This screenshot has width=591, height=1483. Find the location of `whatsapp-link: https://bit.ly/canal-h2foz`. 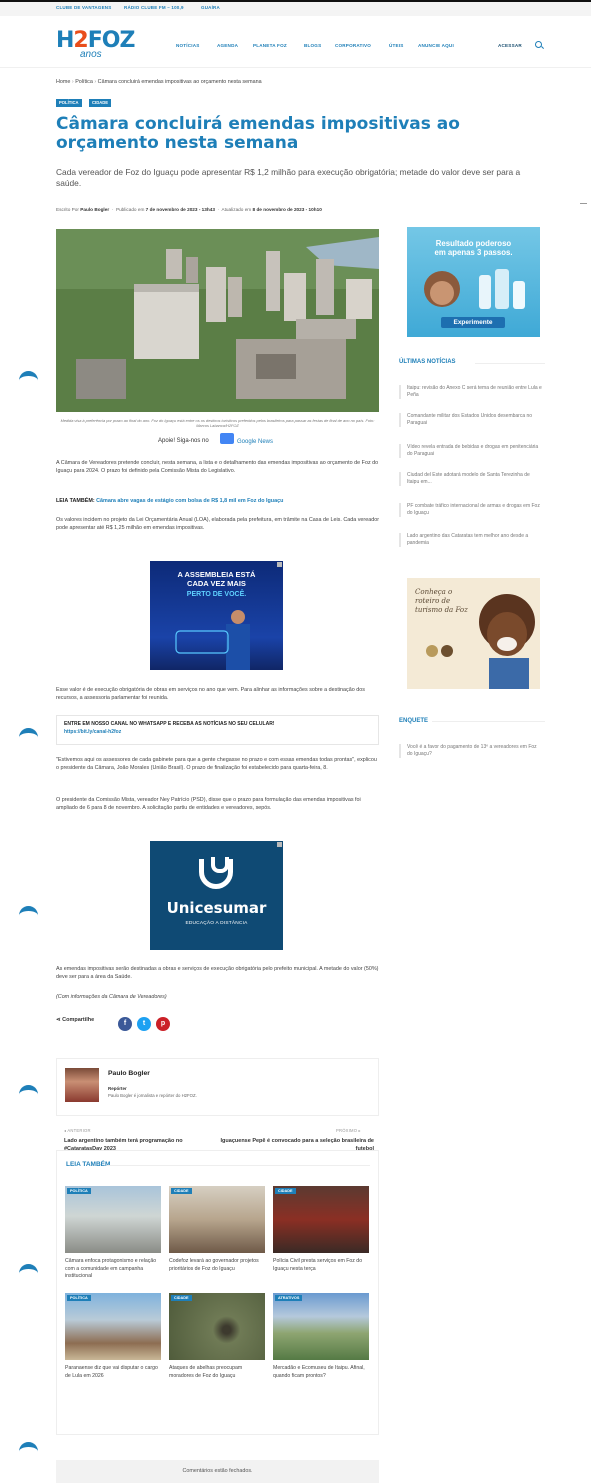

whatsapp-link: https://bit.ly/canal-h2foz is located at coordinates (217, 732).